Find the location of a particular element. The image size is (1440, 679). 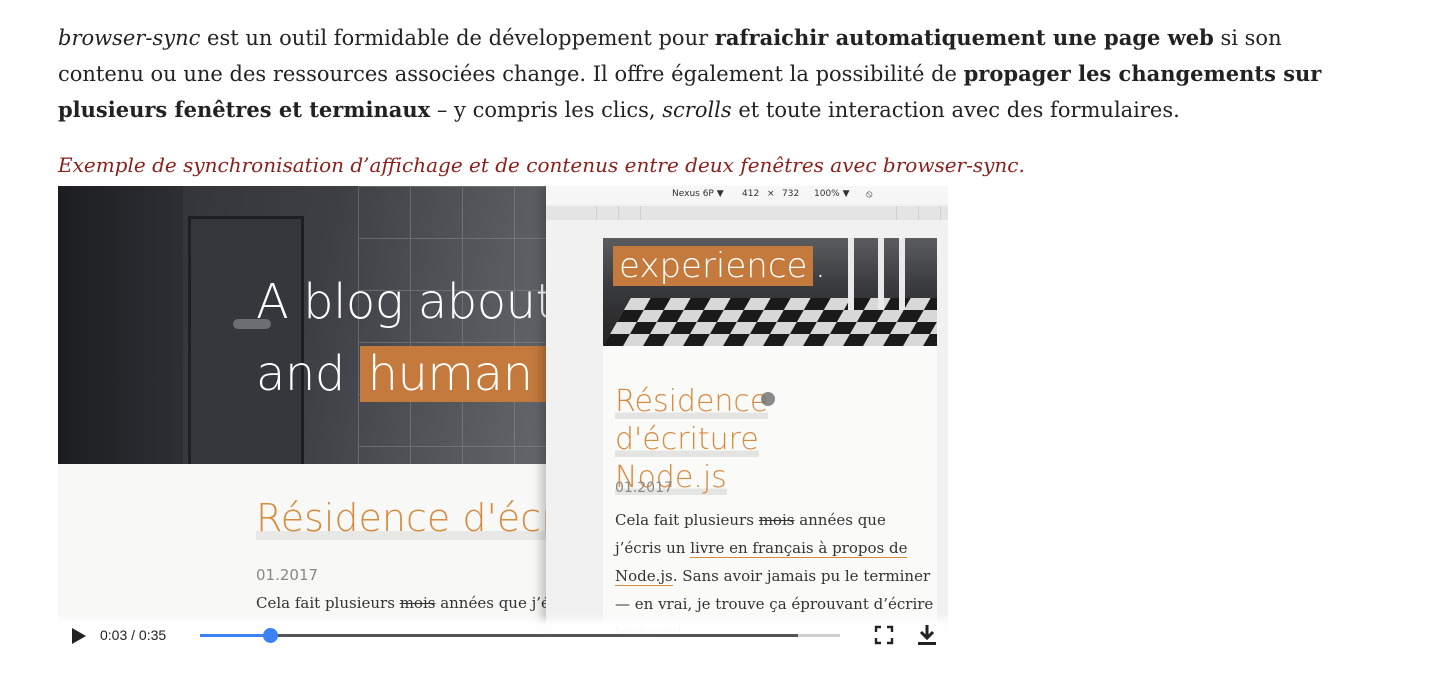

video-time: 0:03 / 0:35 is located at coordinates (133, 635).